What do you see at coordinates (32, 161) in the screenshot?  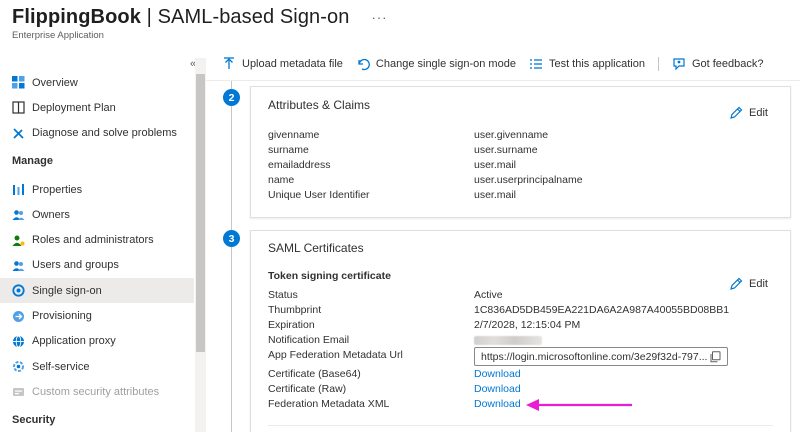 I see `manage-heading: Manage` at bounding box center [32, 161].